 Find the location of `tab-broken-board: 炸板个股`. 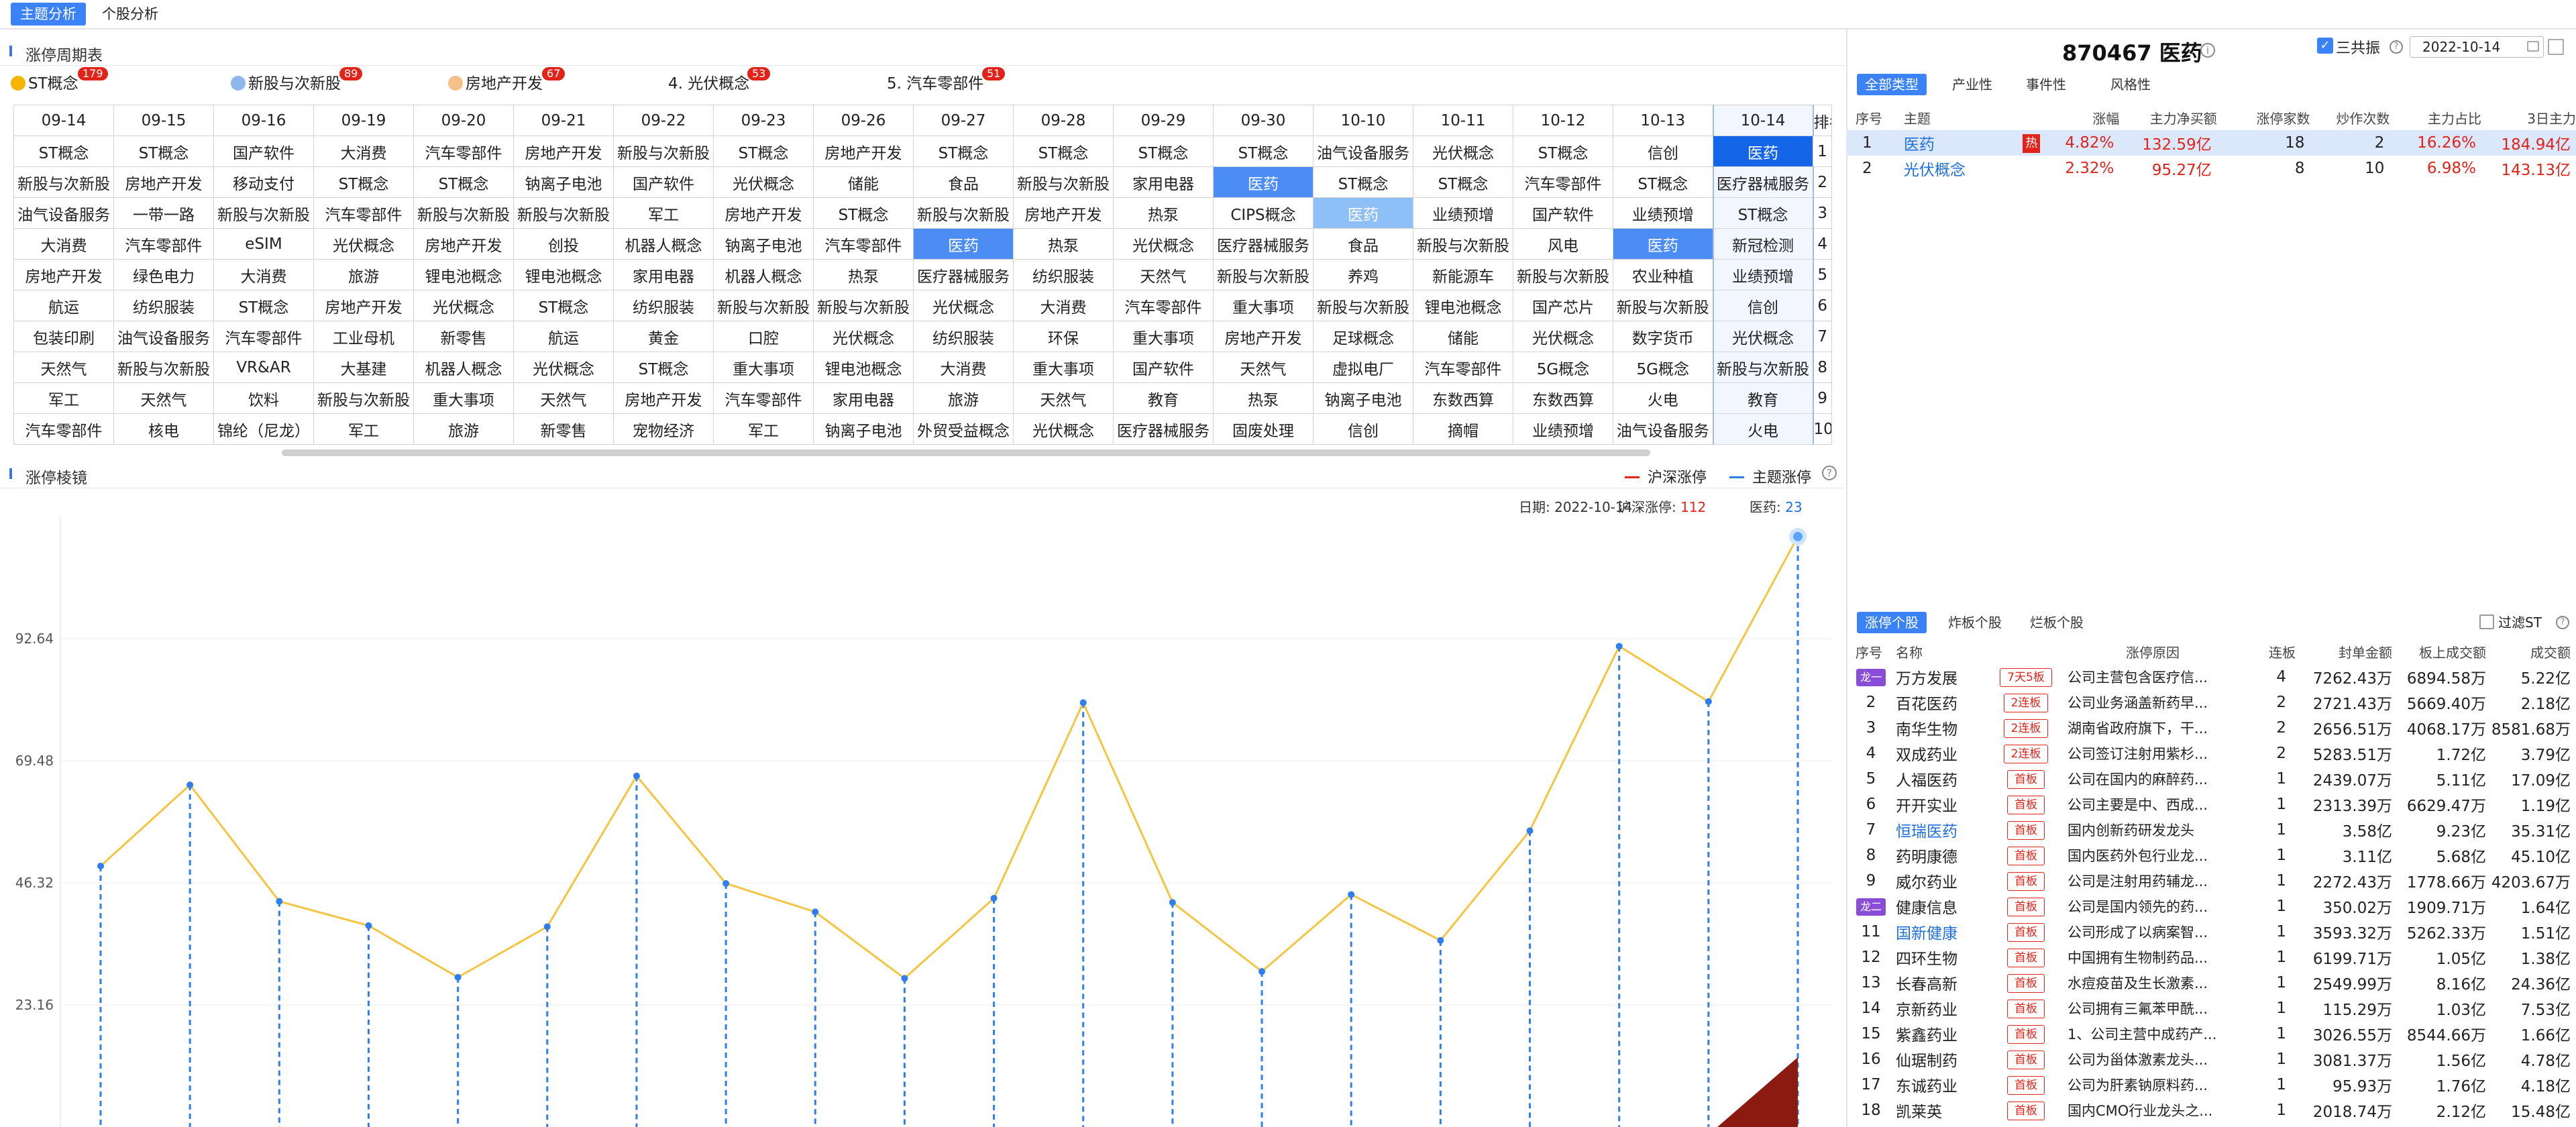

tab-broken-board: 炸板个股 is located at coordinates (1975, 622).